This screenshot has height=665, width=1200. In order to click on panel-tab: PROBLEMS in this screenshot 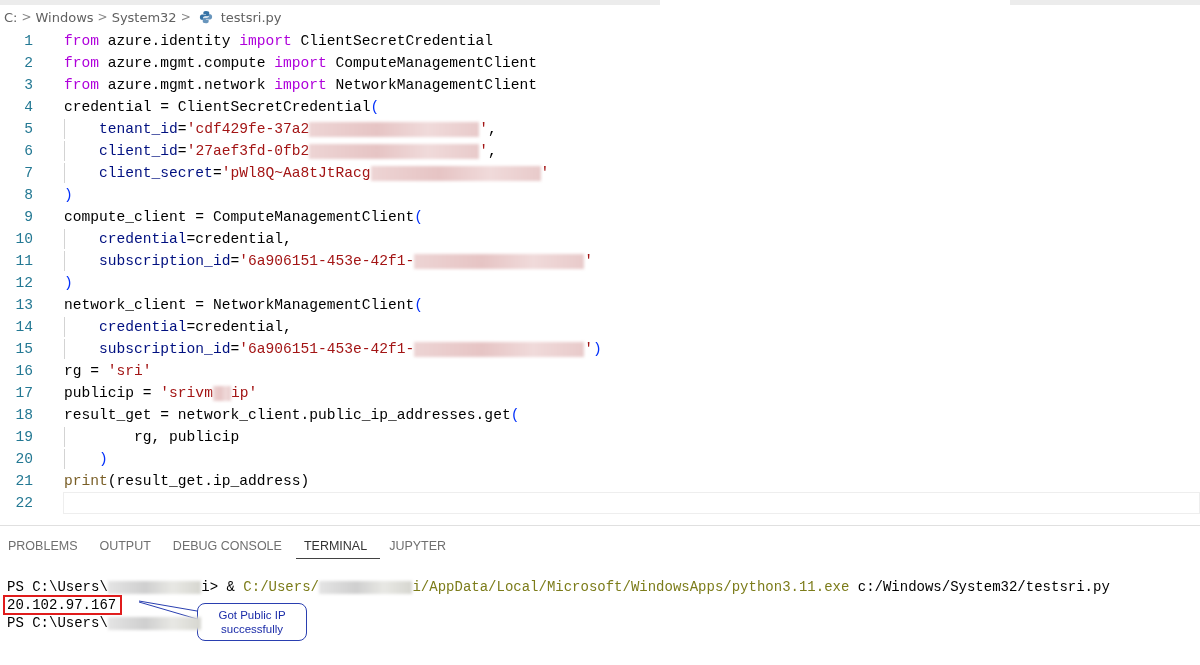, I will do `click(45, 546)`.